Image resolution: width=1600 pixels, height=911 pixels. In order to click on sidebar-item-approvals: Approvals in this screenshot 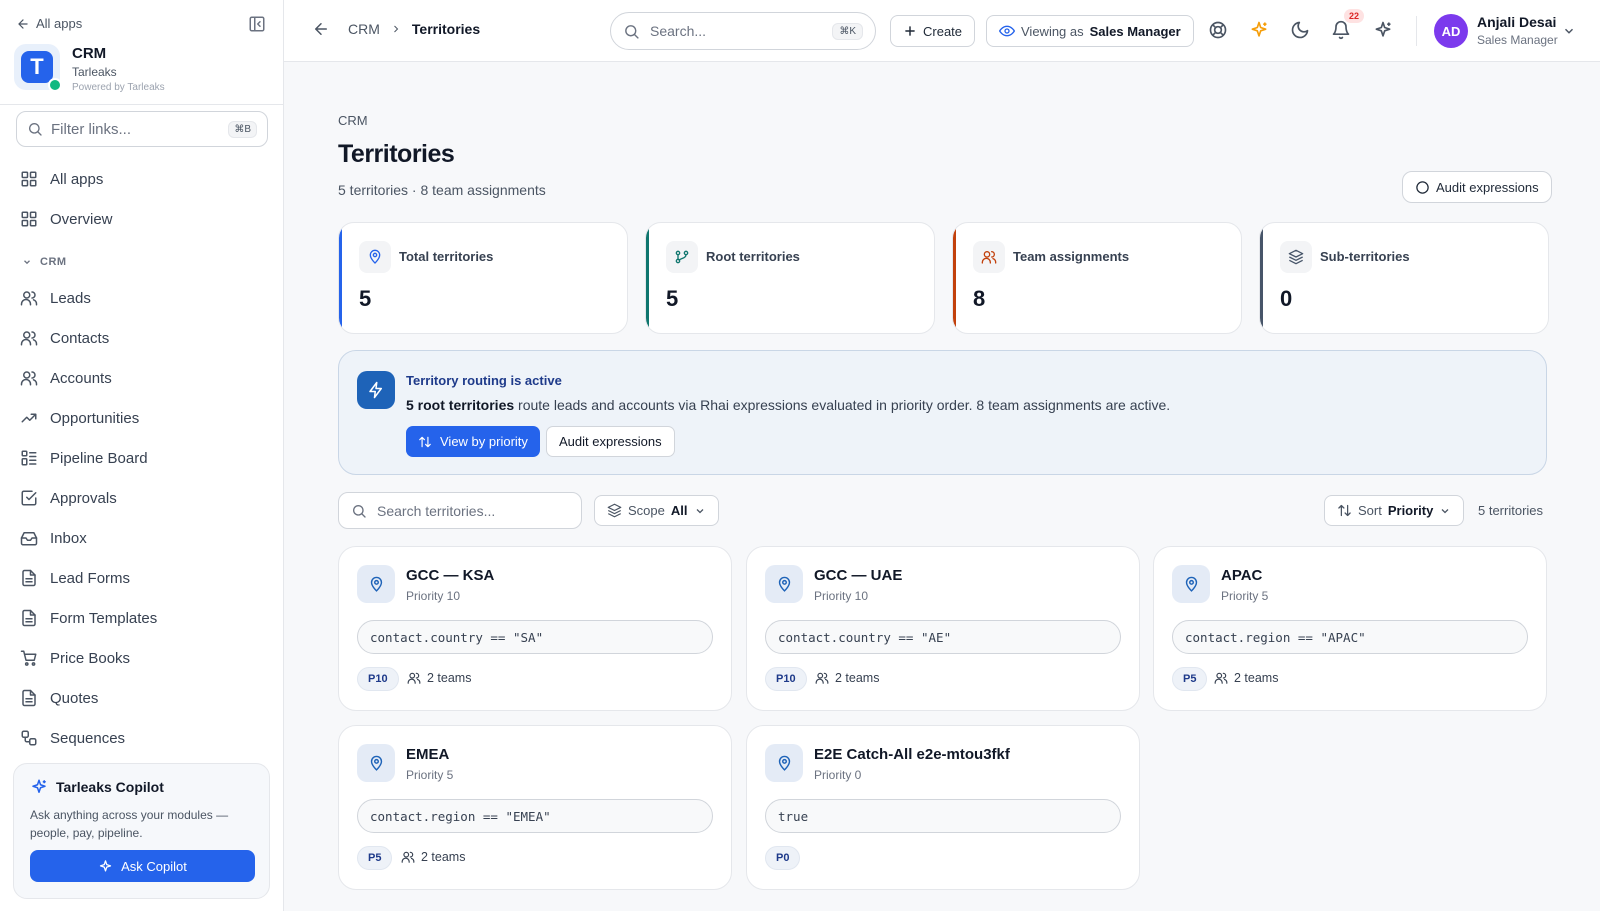, I will do `click(68, 498)`.